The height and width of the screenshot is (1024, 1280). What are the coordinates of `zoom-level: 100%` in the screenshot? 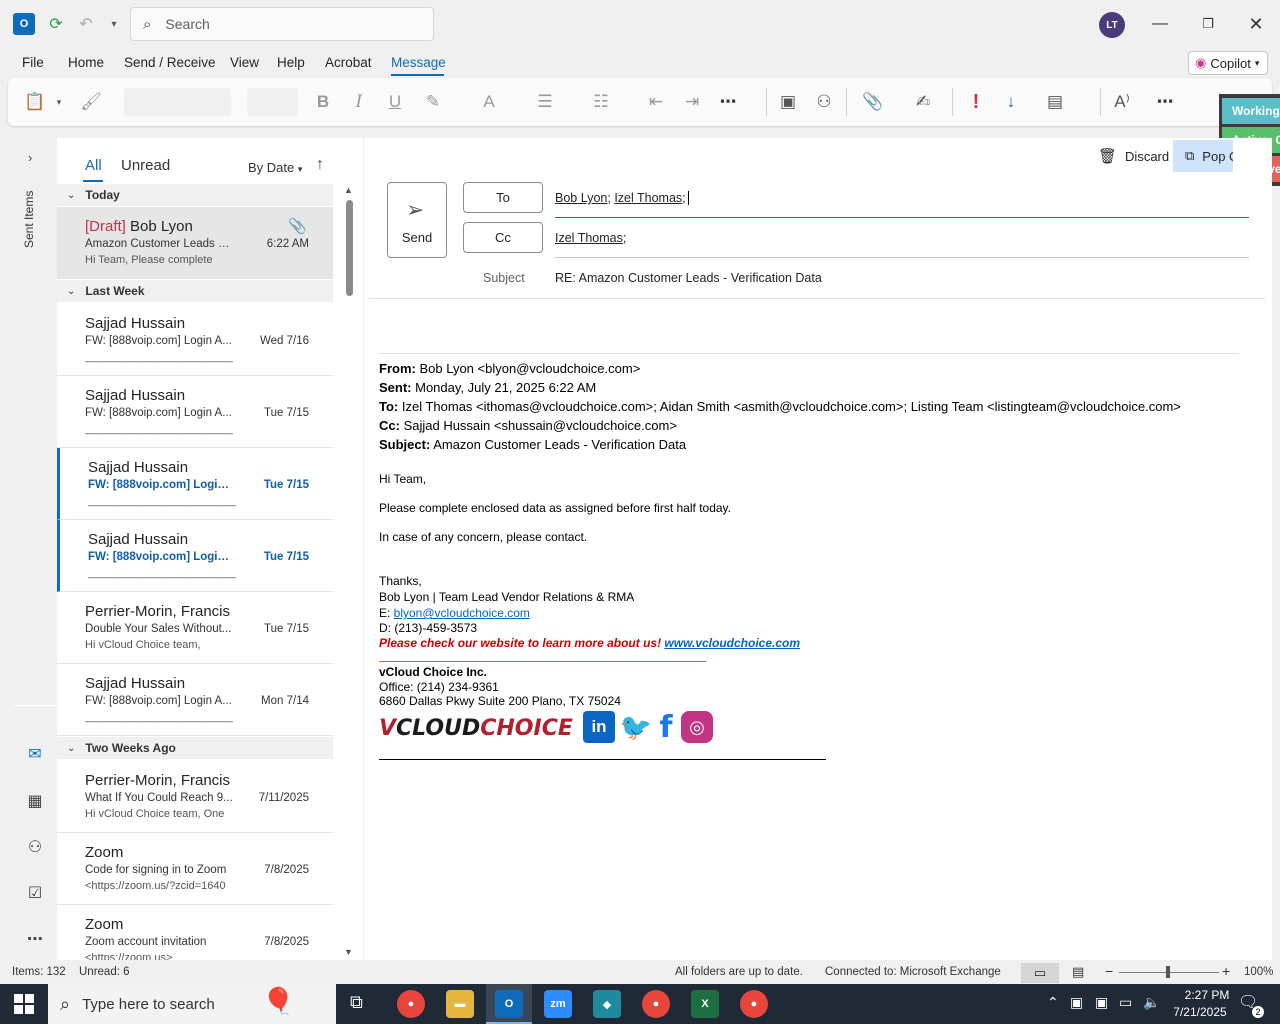 It's located at (1258, 972).